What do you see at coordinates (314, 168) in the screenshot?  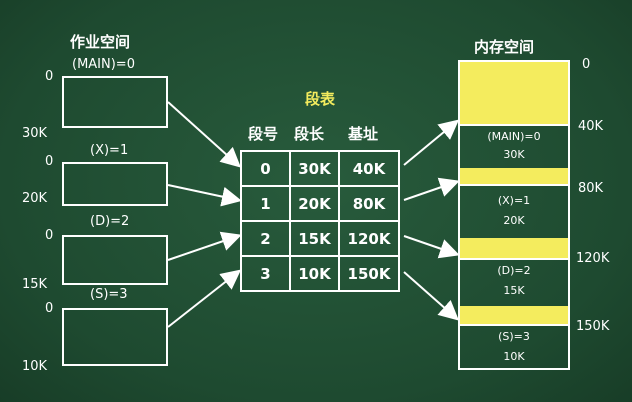 I see `cell-seg-len: 30K` at bounding box center [314, 168].